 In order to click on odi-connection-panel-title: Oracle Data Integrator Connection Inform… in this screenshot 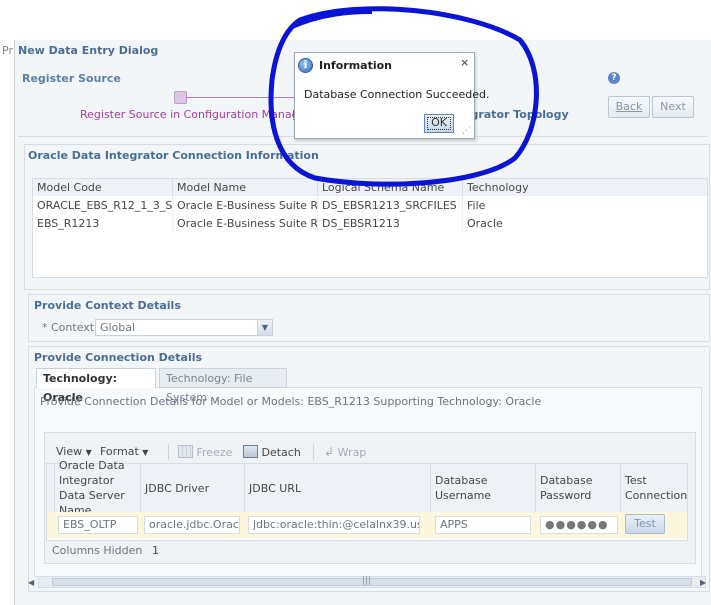, I will do `click(173, 155)`.